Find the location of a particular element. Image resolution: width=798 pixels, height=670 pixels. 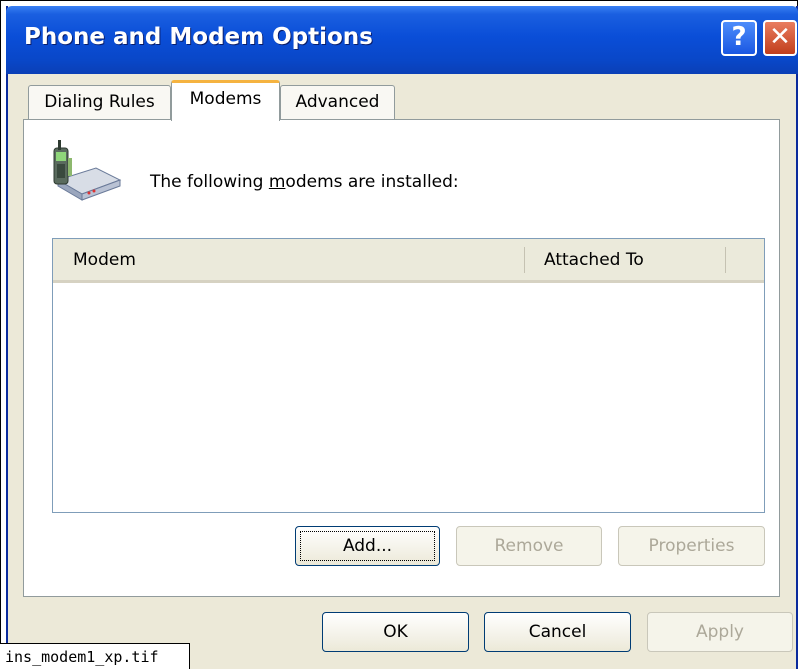

intro-suffix: odems are installed: is located at coordinates (372, 182).